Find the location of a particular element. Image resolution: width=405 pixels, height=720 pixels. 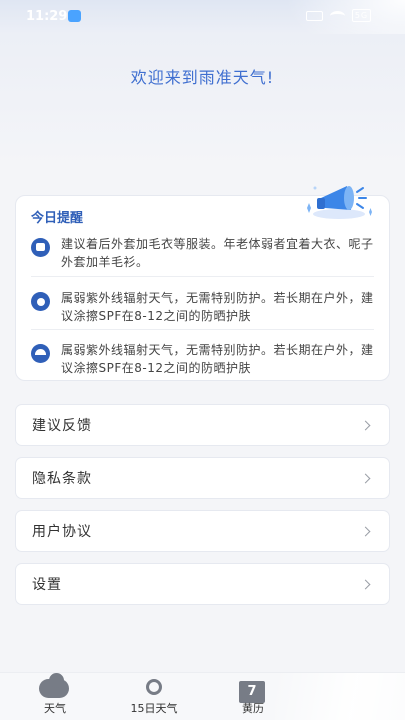

status-bar: 11:29 5Ｇ is located at coordinates (202, 30).